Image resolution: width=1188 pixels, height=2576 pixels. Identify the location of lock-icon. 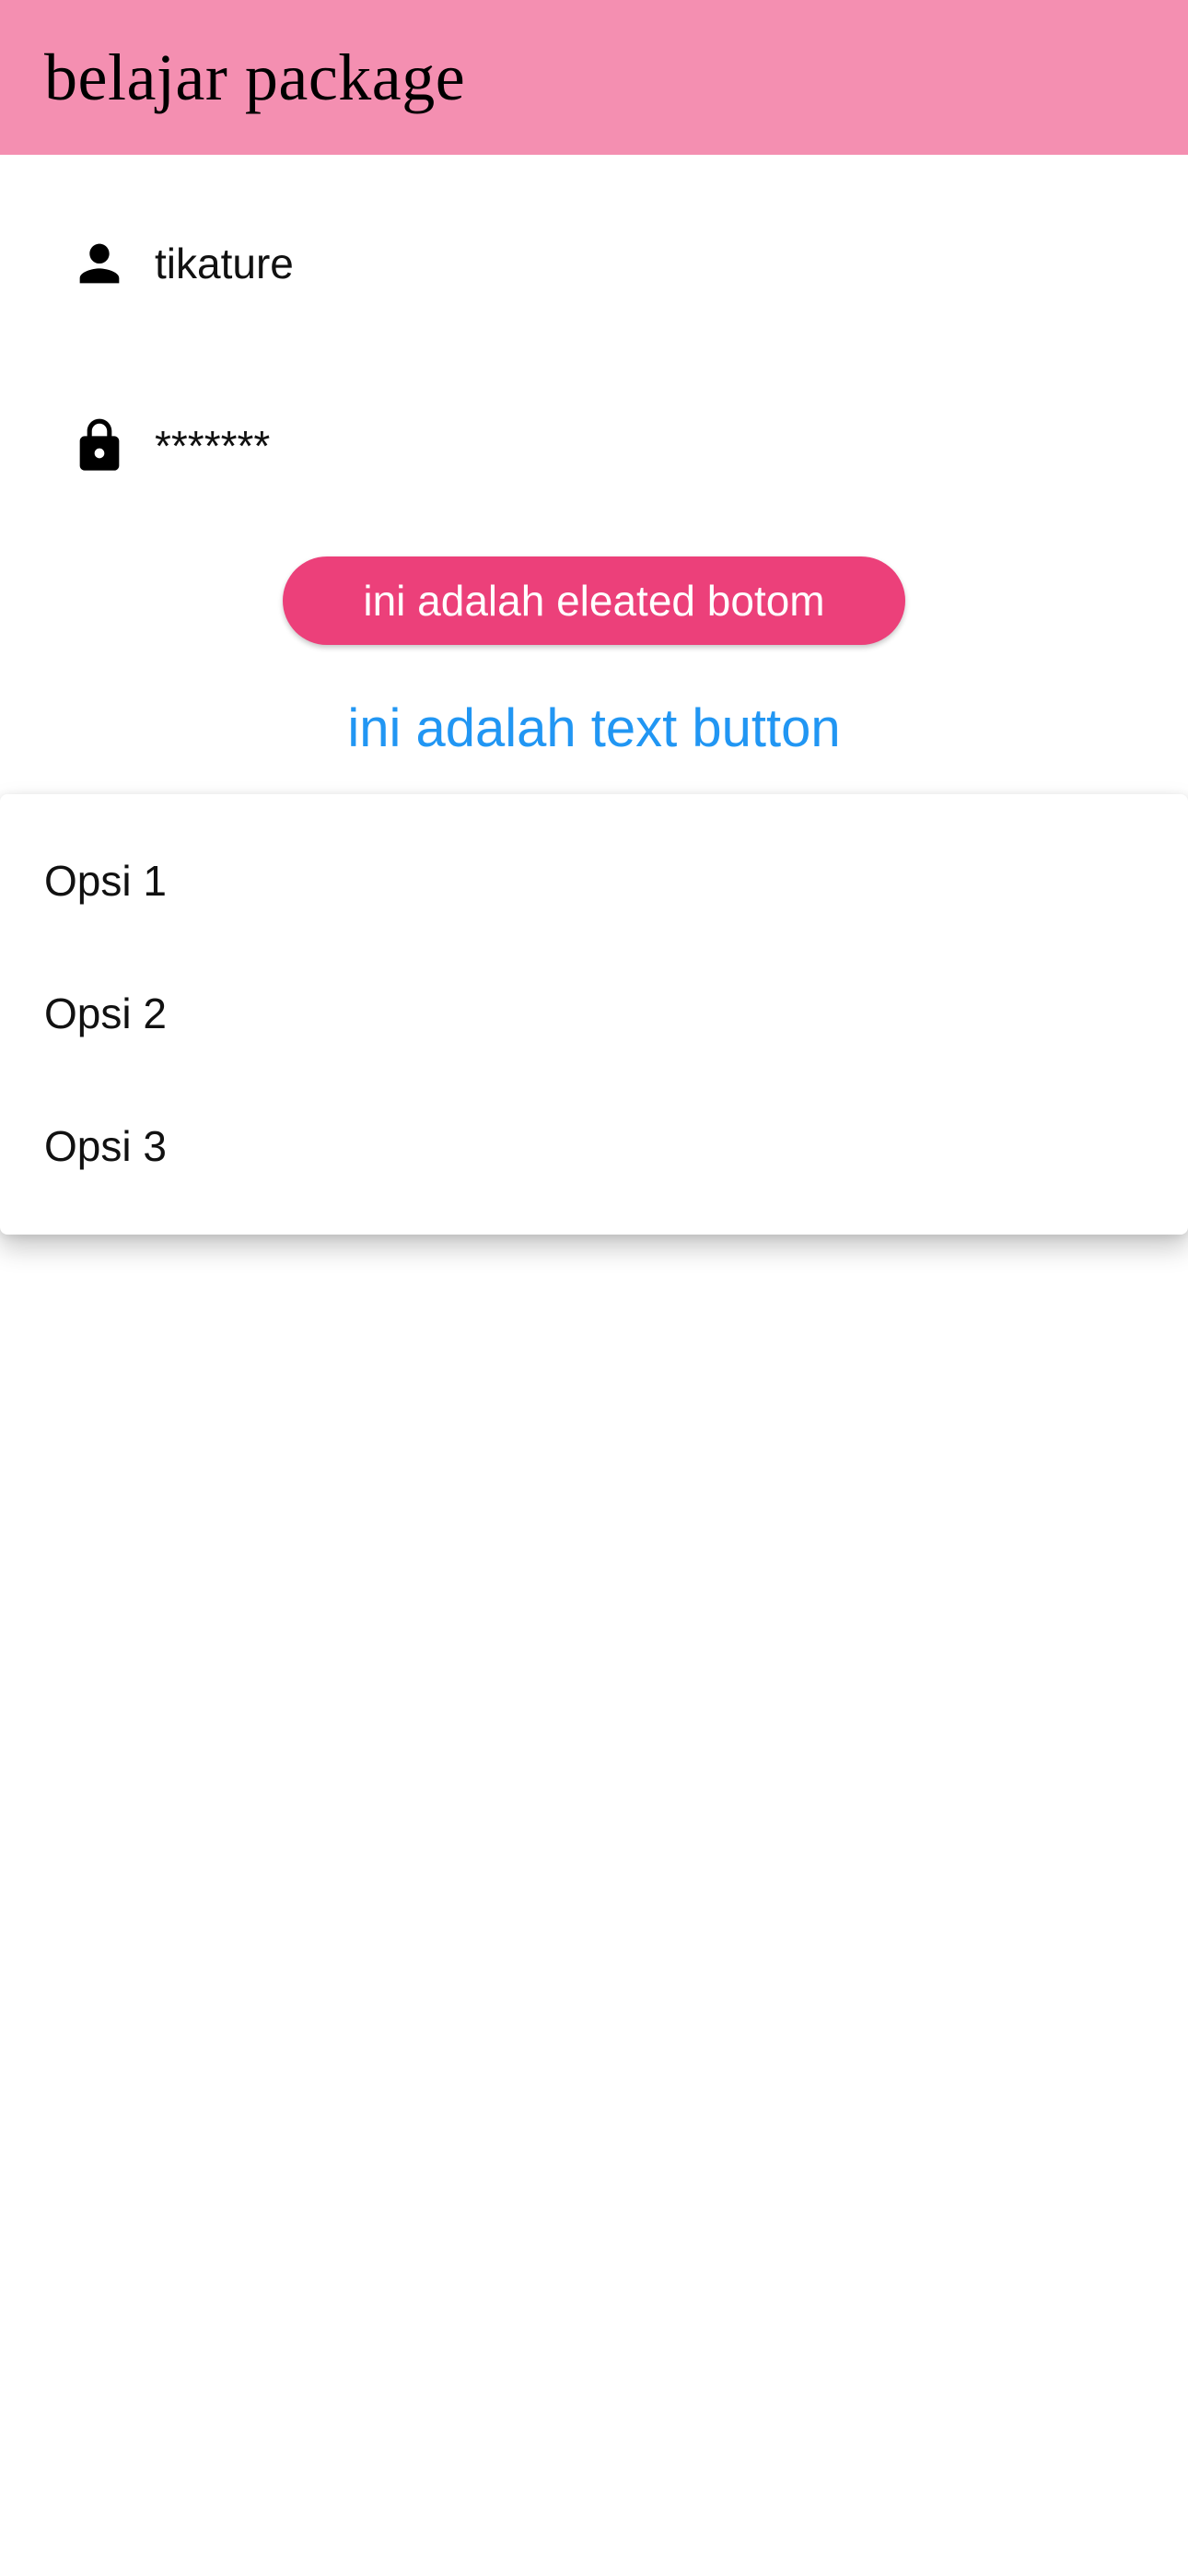
(99, 444).